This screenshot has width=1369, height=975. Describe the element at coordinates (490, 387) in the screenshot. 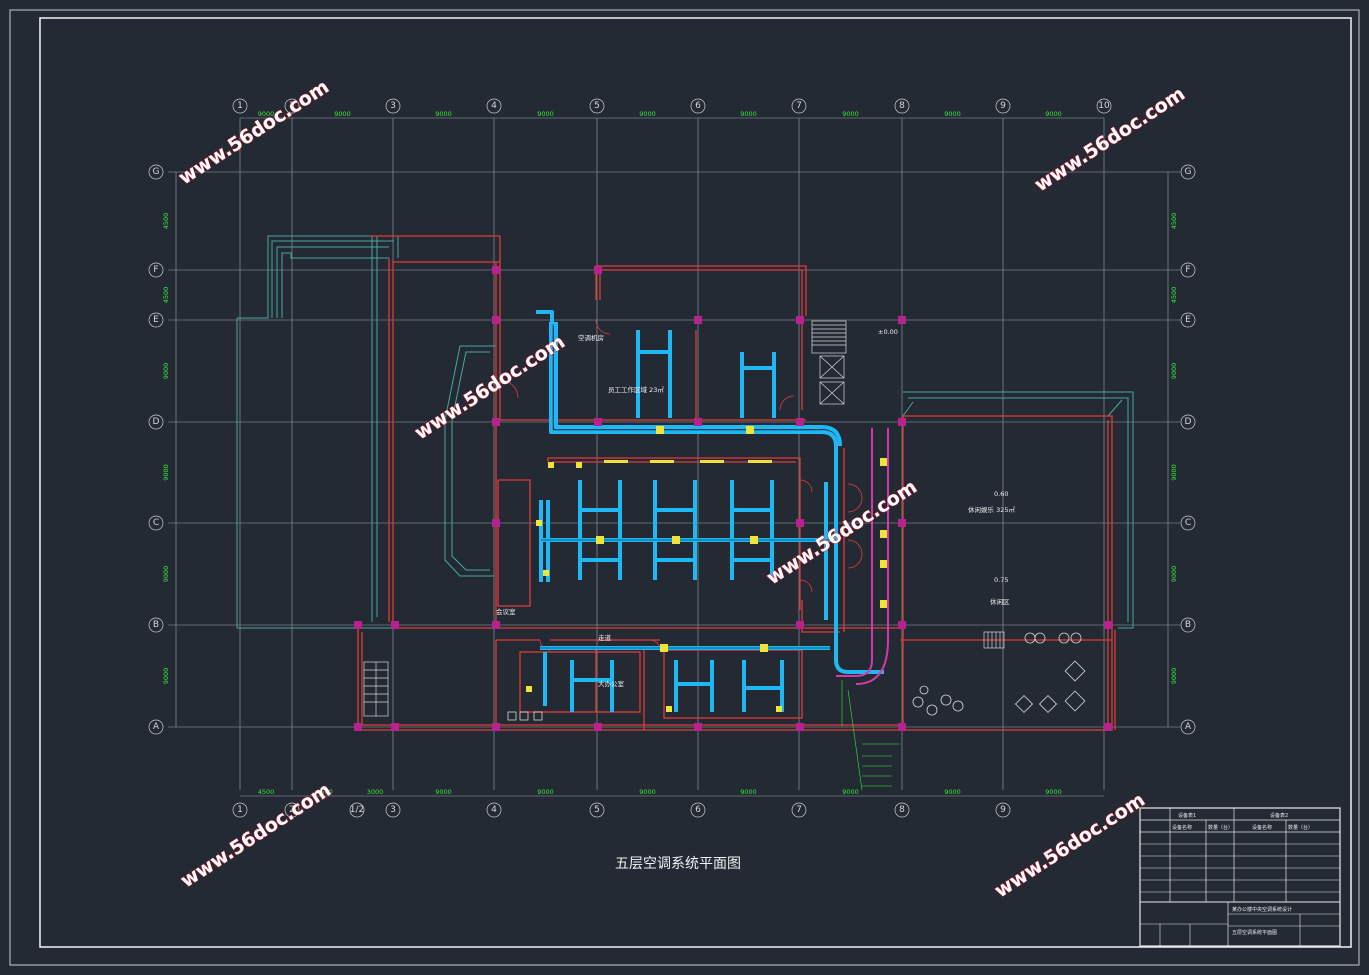

I see `watermark-center-left: www.56doc.com` at that location.